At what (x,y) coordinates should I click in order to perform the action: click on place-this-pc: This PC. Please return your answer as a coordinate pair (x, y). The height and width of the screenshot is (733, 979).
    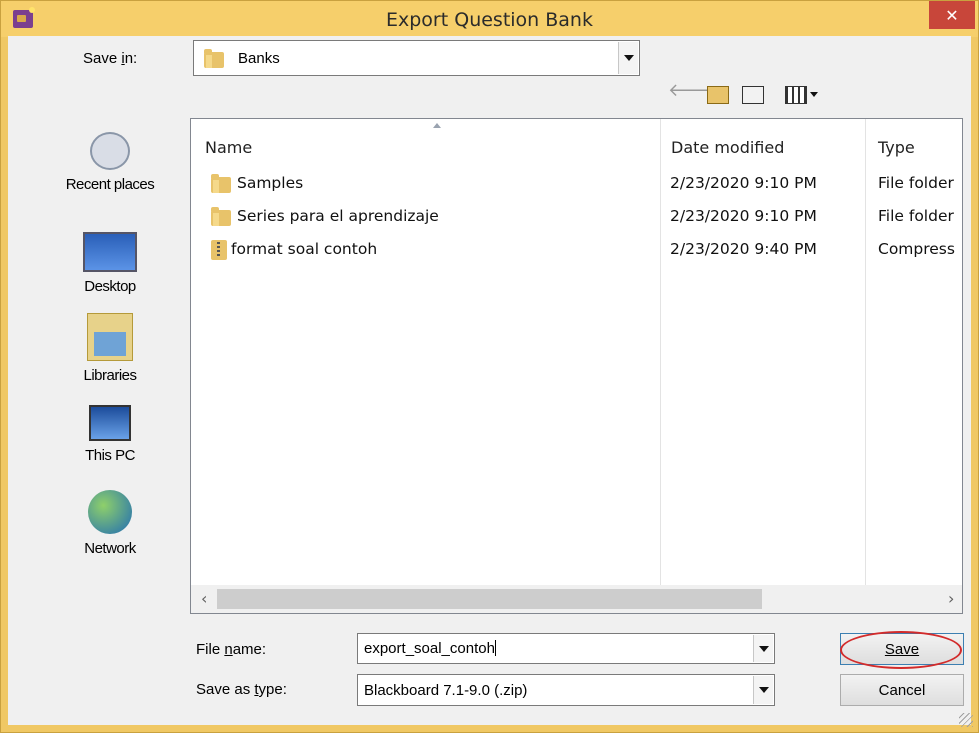
    Looking at the image, I should click on (110, 434).